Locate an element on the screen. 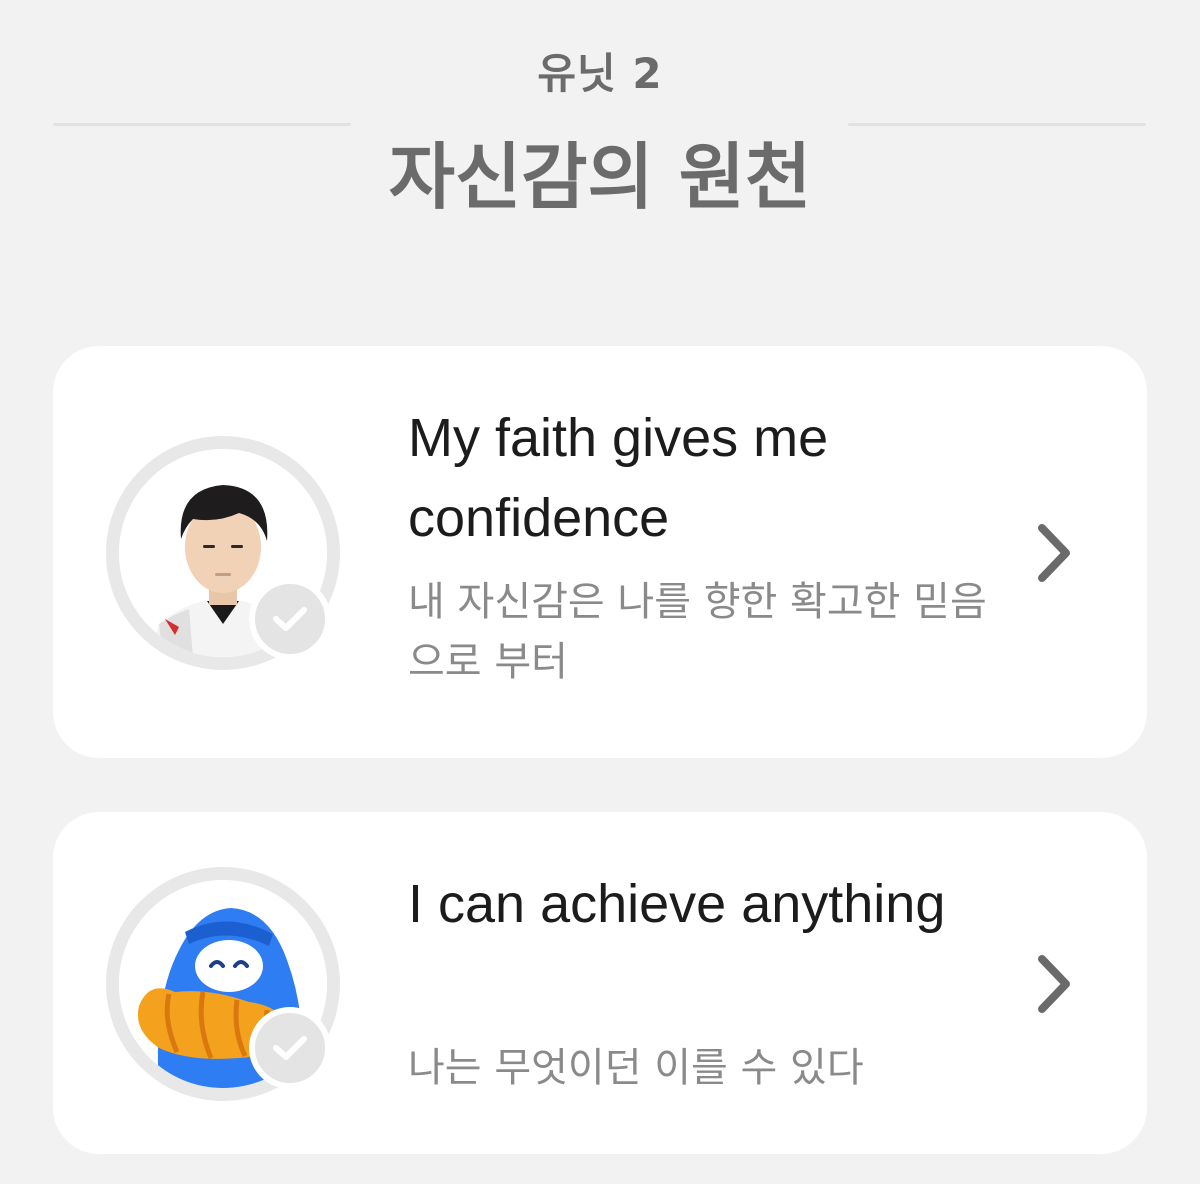 The image size is (1200, 1184). lesson-title: I can achieve anything is located at coordinates (677, 904).